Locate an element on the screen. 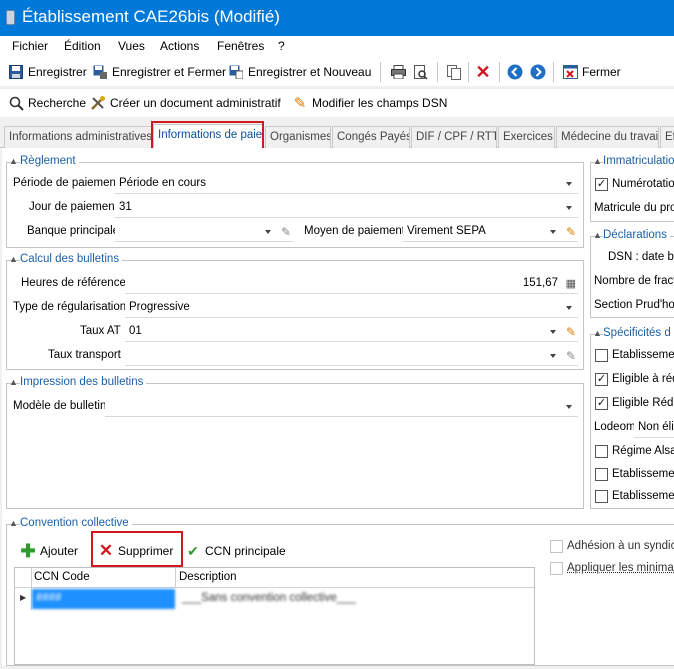  heures-input: 151,67 ▦ is located at coordinates (351, 284).